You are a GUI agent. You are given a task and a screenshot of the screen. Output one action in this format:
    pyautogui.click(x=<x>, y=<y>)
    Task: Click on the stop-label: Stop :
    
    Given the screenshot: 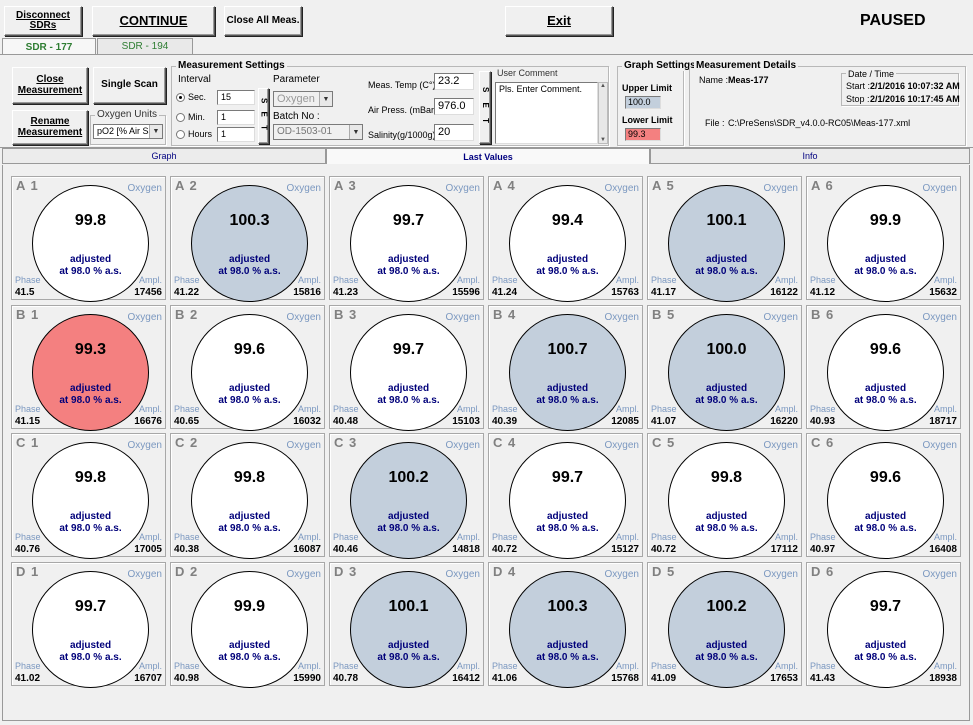 What is the action you would take?
    pyautogui.click(x=858, y=99)
    